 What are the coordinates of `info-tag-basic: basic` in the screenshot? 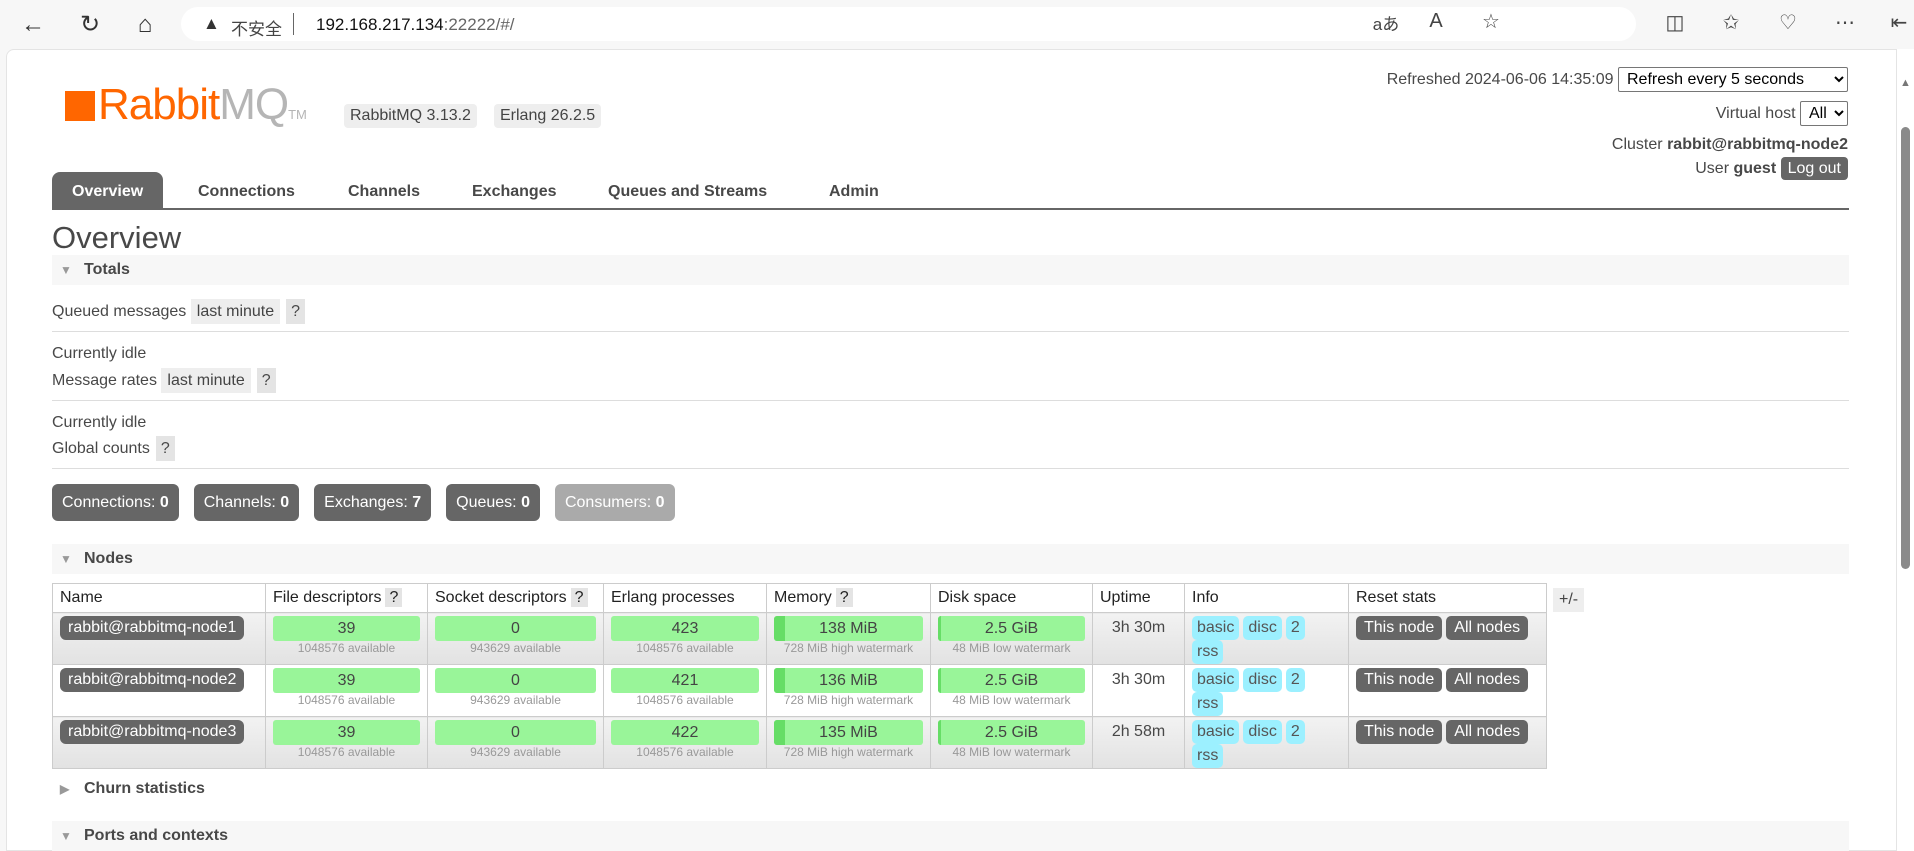 It's located at (1216, 628).